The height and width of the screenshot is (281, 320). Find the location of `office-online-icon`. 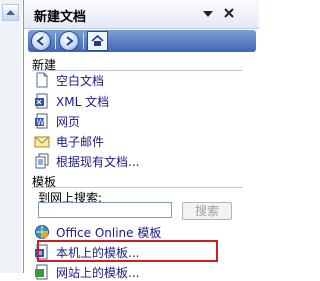

office-online-icon is located at coordinates (42, 232).